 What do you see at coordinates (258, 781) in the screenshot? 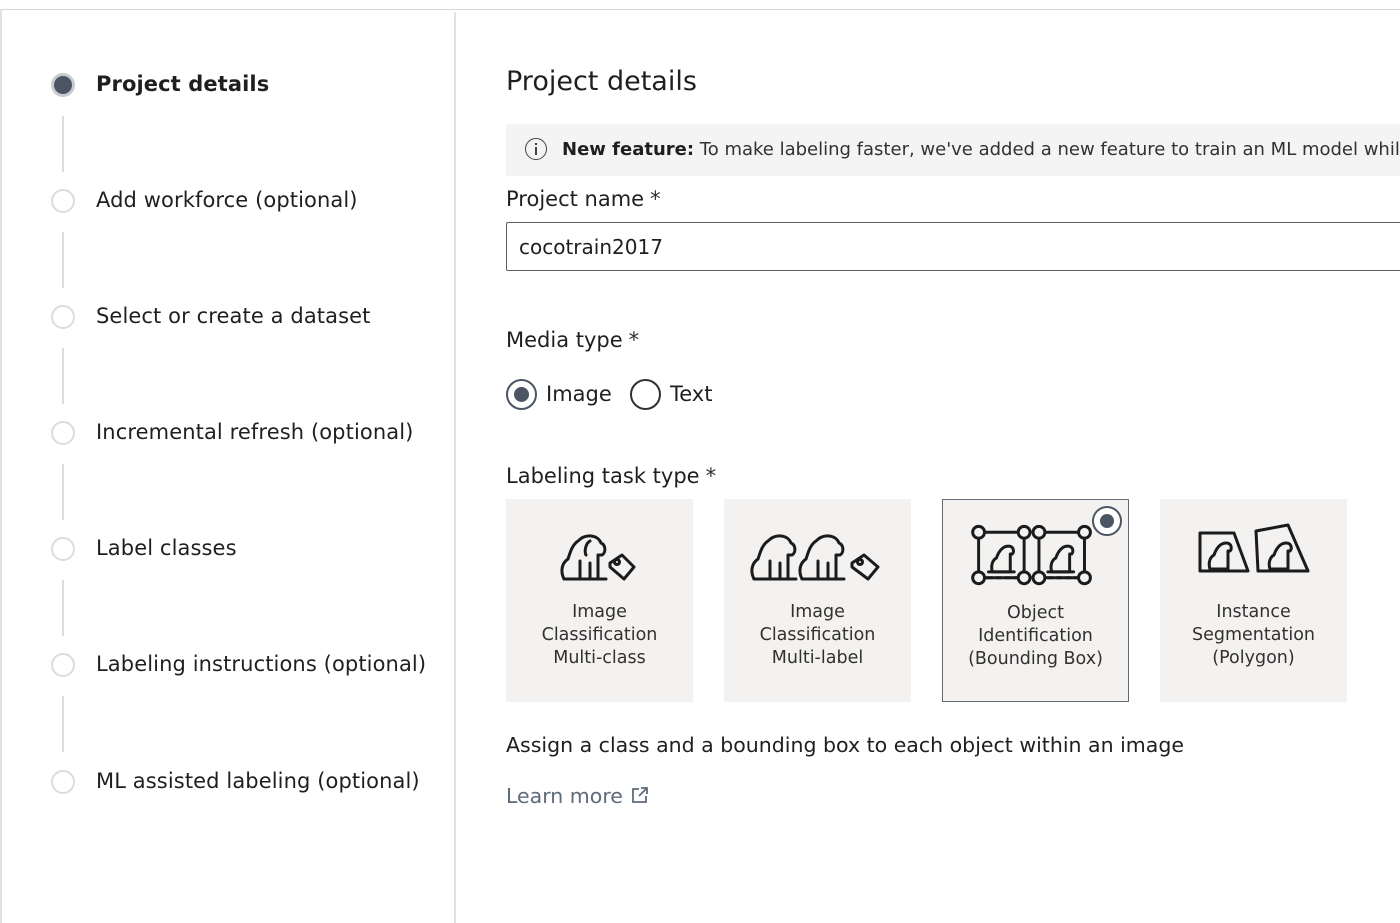
I see `step-label: ML assisted labeling (optional)` at bounding box center [258, 781].